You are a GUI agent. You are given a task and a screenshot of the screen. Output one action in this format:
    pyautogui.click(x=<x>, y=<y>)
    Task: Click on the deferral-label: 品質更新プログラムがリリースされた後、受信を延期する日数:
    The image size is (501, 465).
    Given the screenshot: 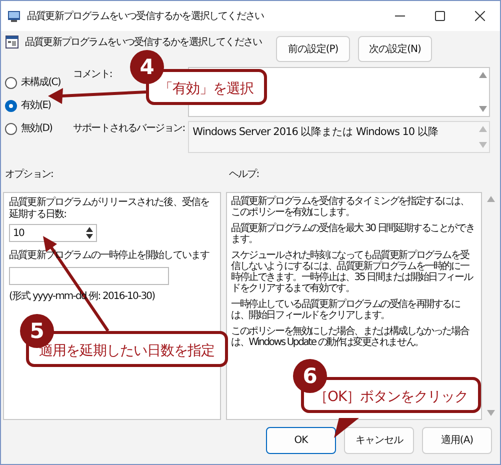 What is the action you would take?
    pyautogui.click(x=109, y=209)
    